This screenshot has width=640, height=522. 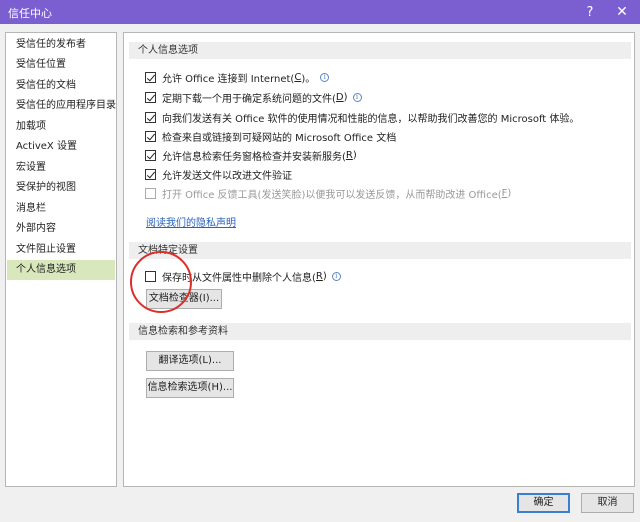 I want to click on sidebar-item-addins: 加载项, so click(x=61, y=127).